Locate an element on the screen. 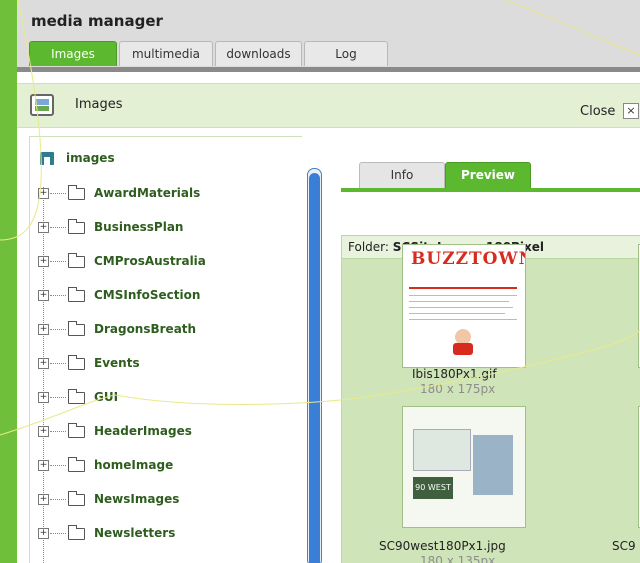 The width and height of the screenshot is (640, 563). art-photo is located at coordinates (493, 465).